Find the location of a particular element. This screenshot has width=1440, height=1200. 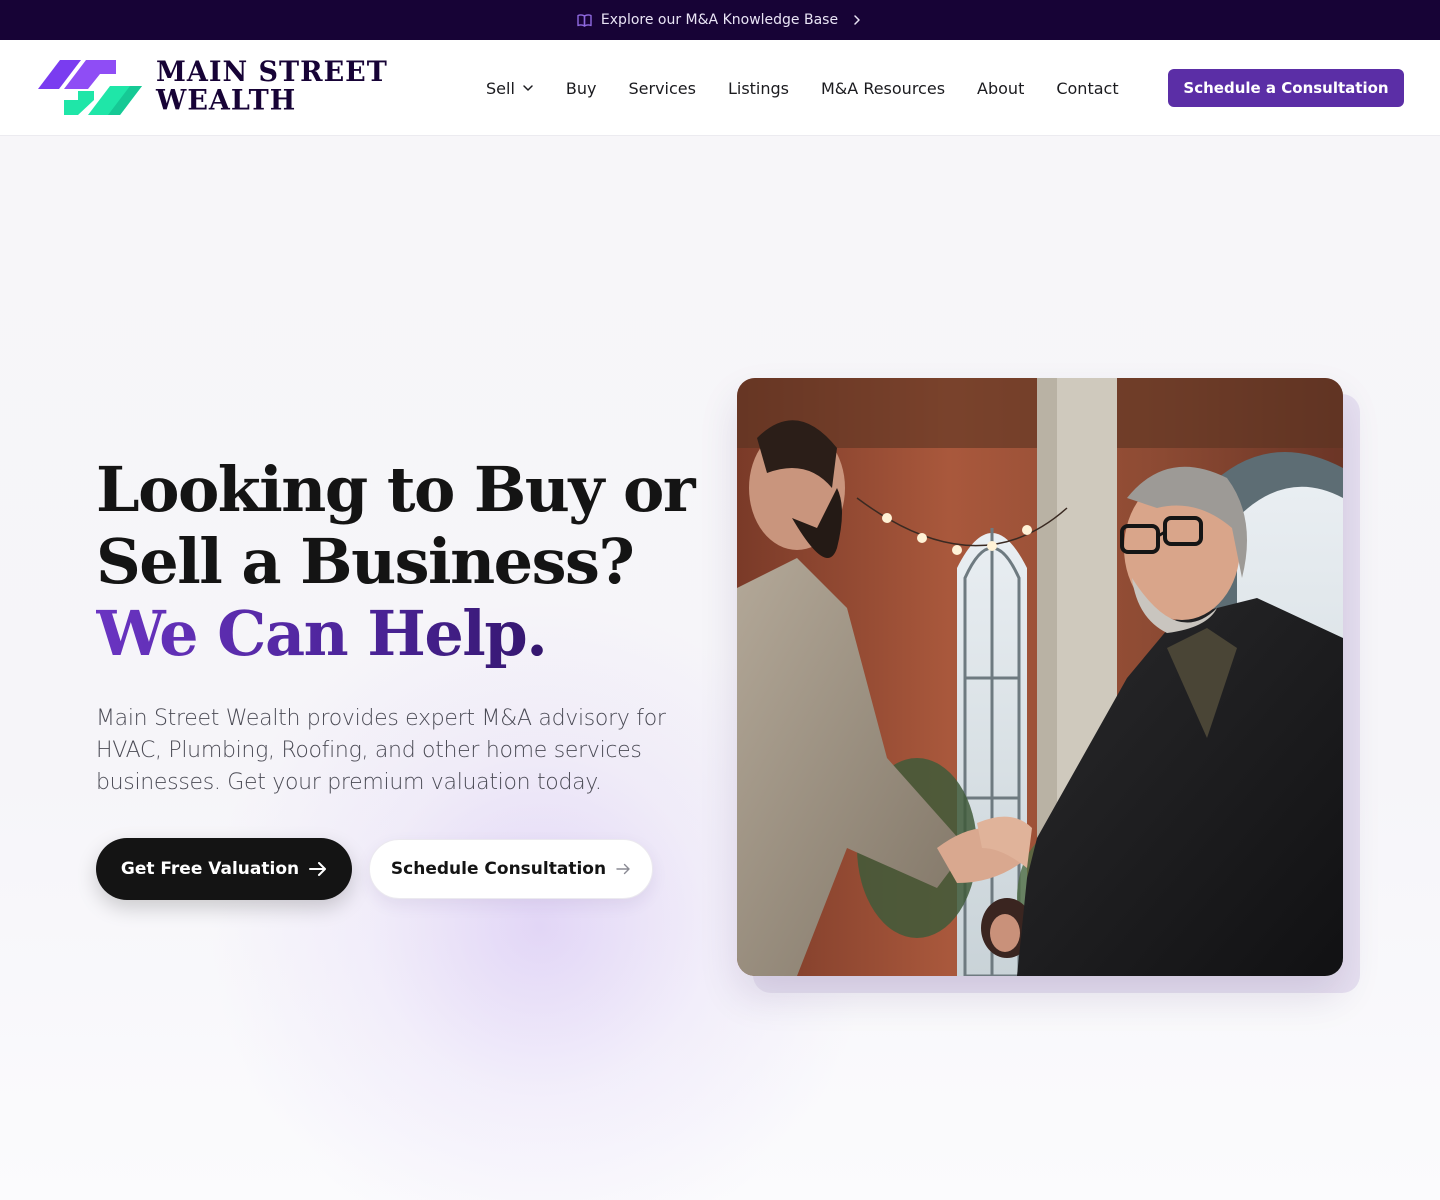

nav-item-contact: Contact is located at coordinates (1087, 88).